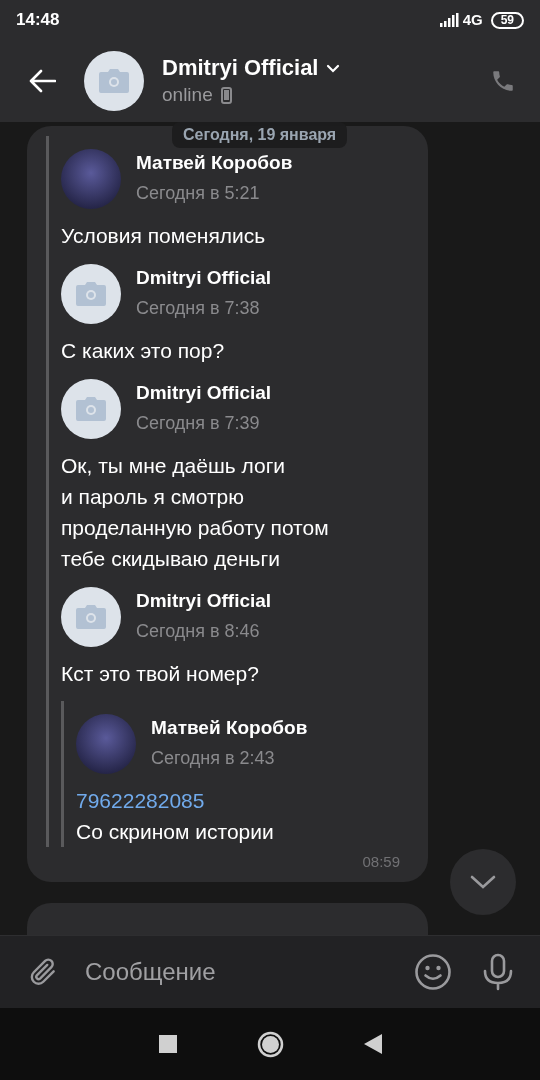 The width and height of the screenshot is (540, 1080). Describe the element at coordinates (143, 351) in the screenshot. I see `message-text: С каких это пор?` at that location.